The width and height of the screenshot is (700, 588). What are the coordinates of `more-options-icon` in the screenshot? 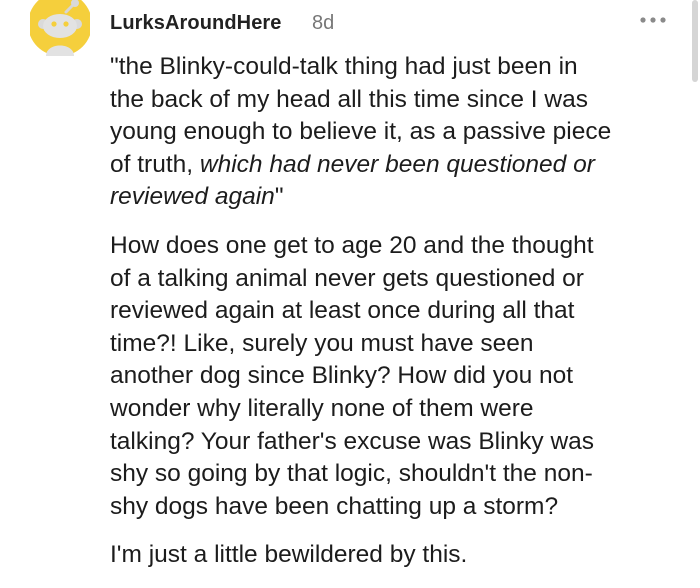 It's located at (653, 20).